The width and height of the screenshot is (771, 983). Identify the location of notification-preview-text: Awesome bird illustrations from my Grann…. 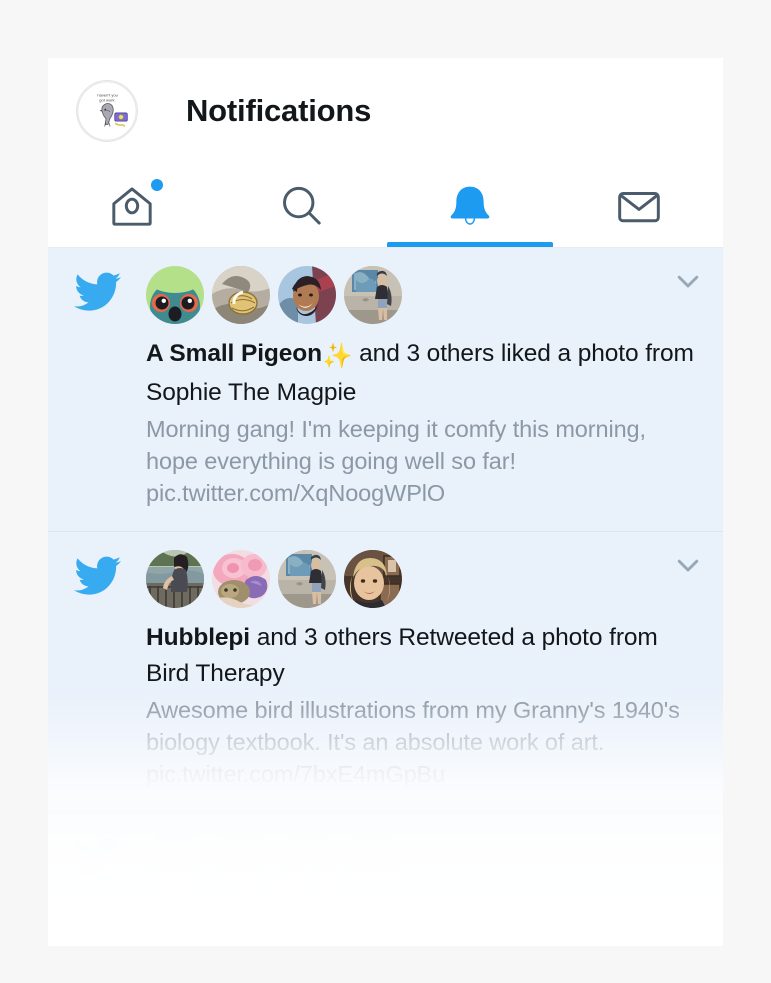
(413, 742).